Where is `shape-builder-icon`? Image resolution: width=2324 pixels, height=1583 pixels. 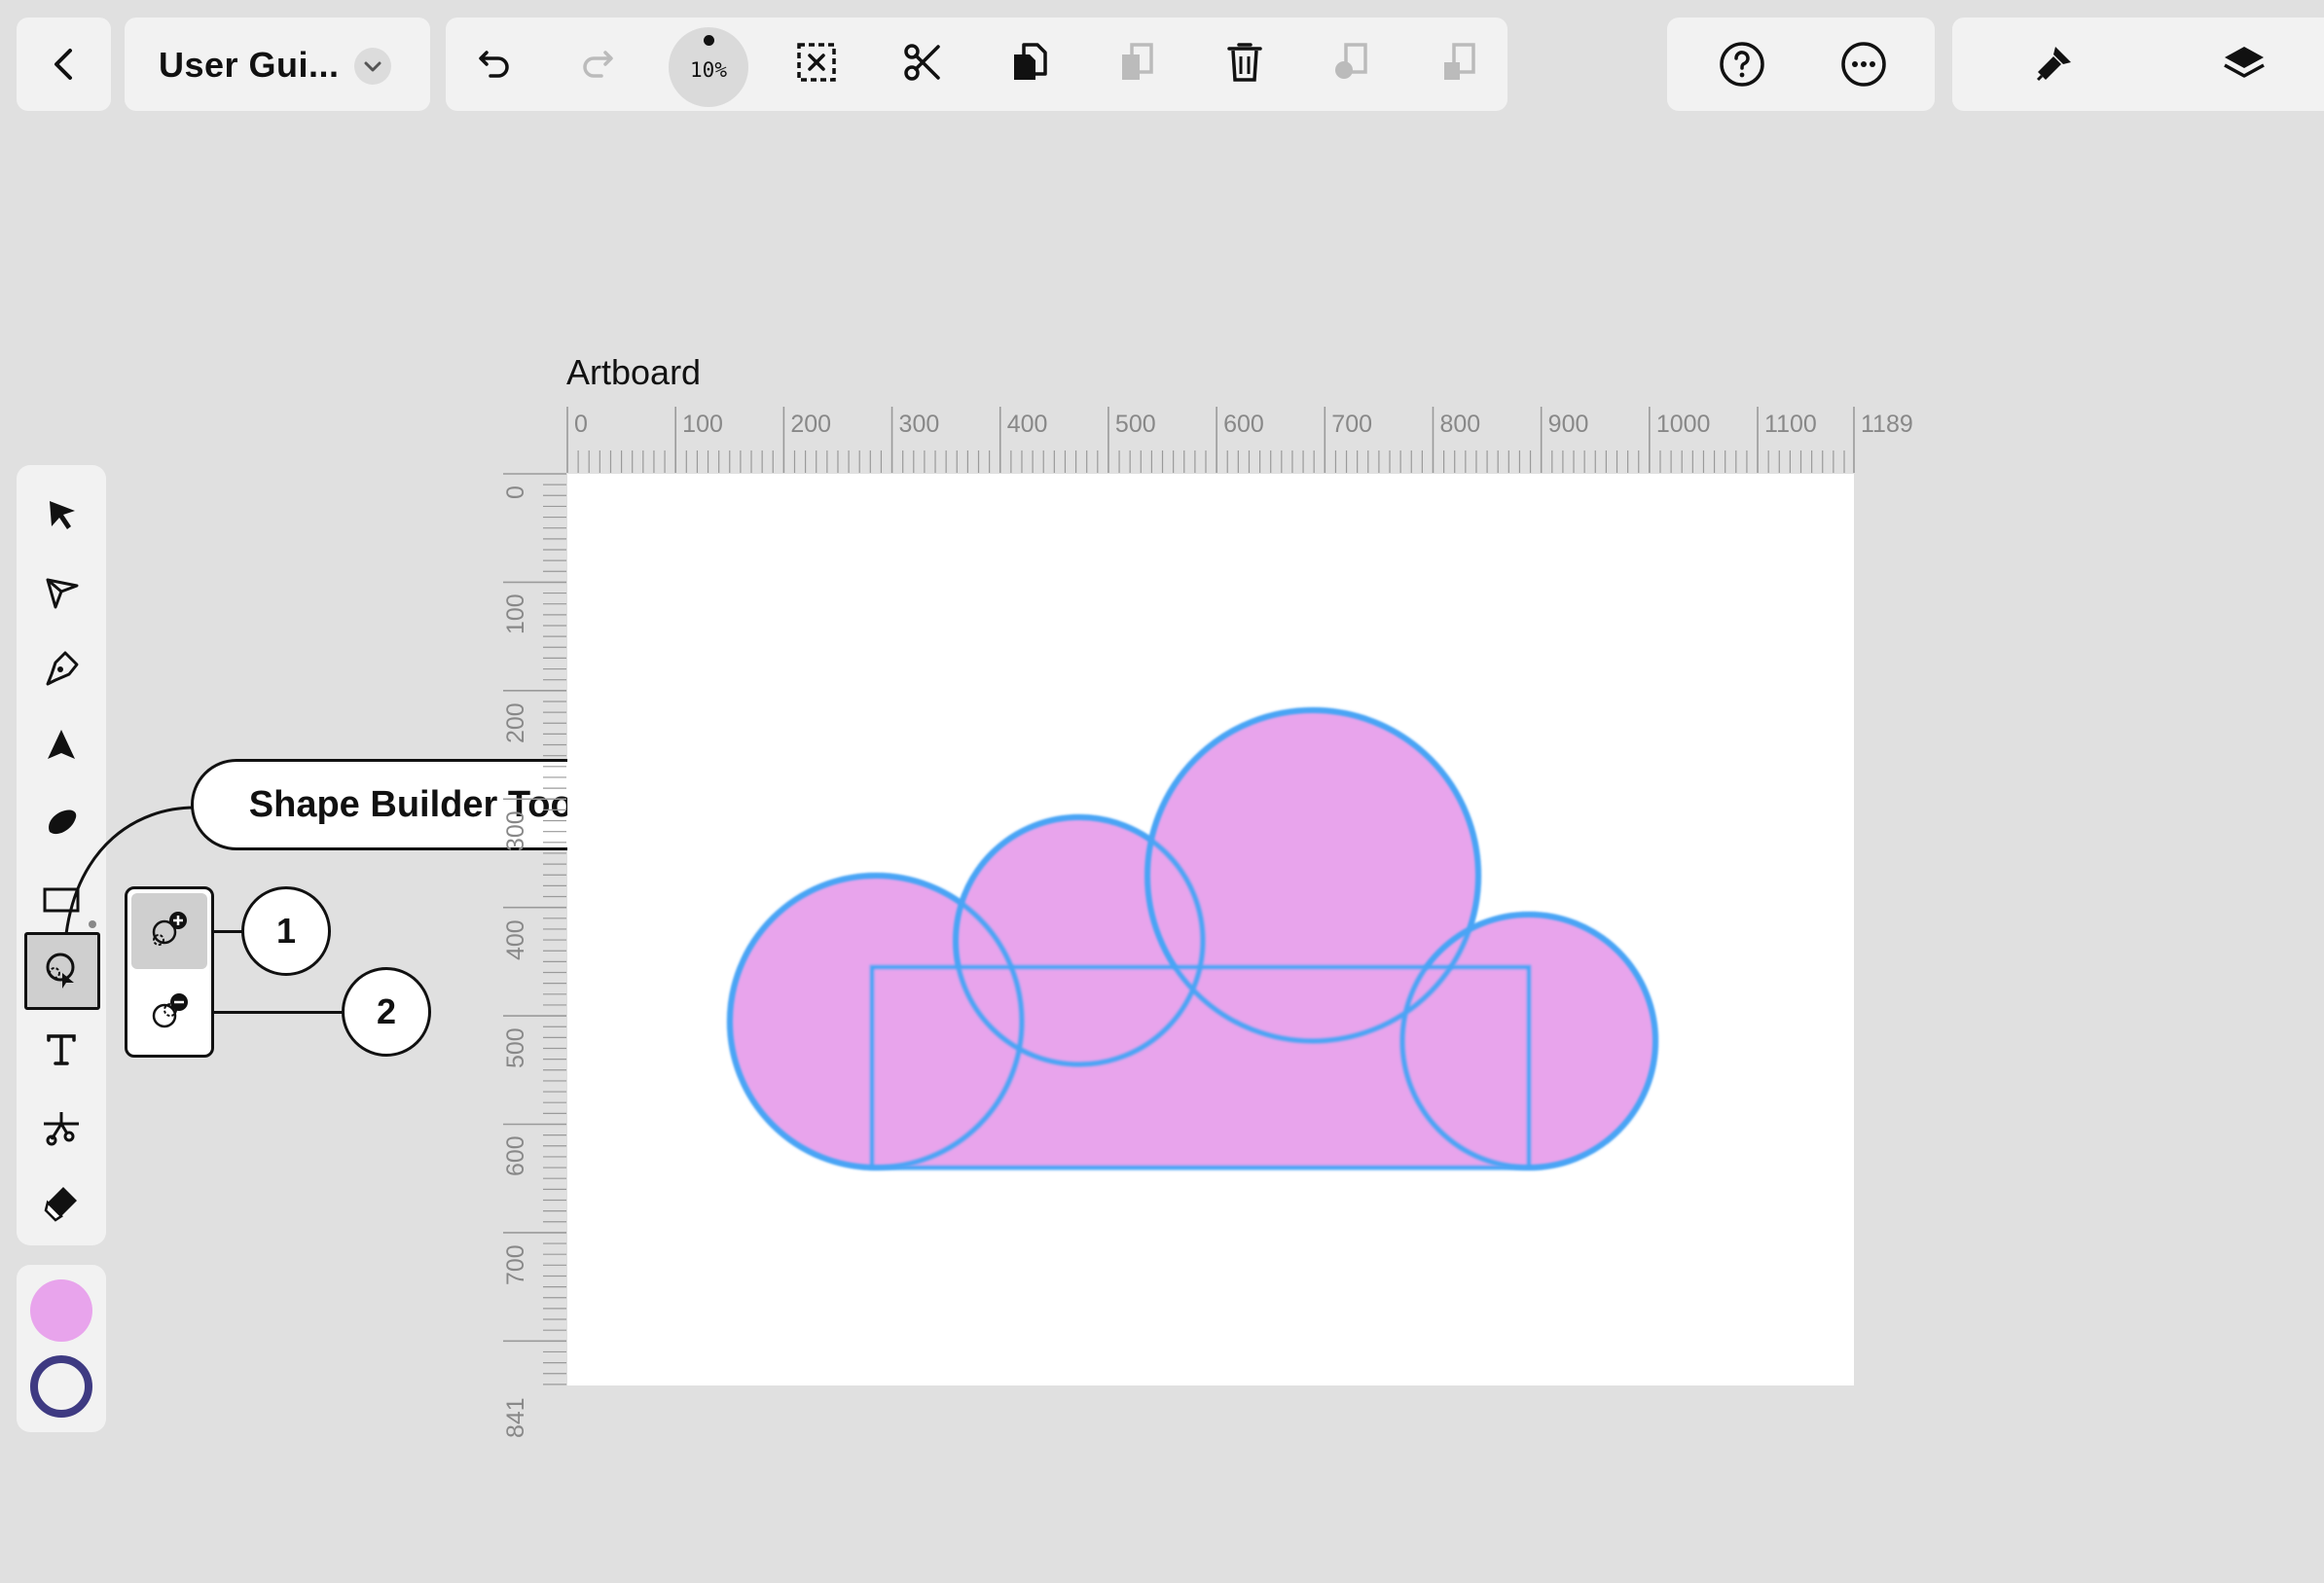
shape-builder-icon is located at coordinates (60, 971).